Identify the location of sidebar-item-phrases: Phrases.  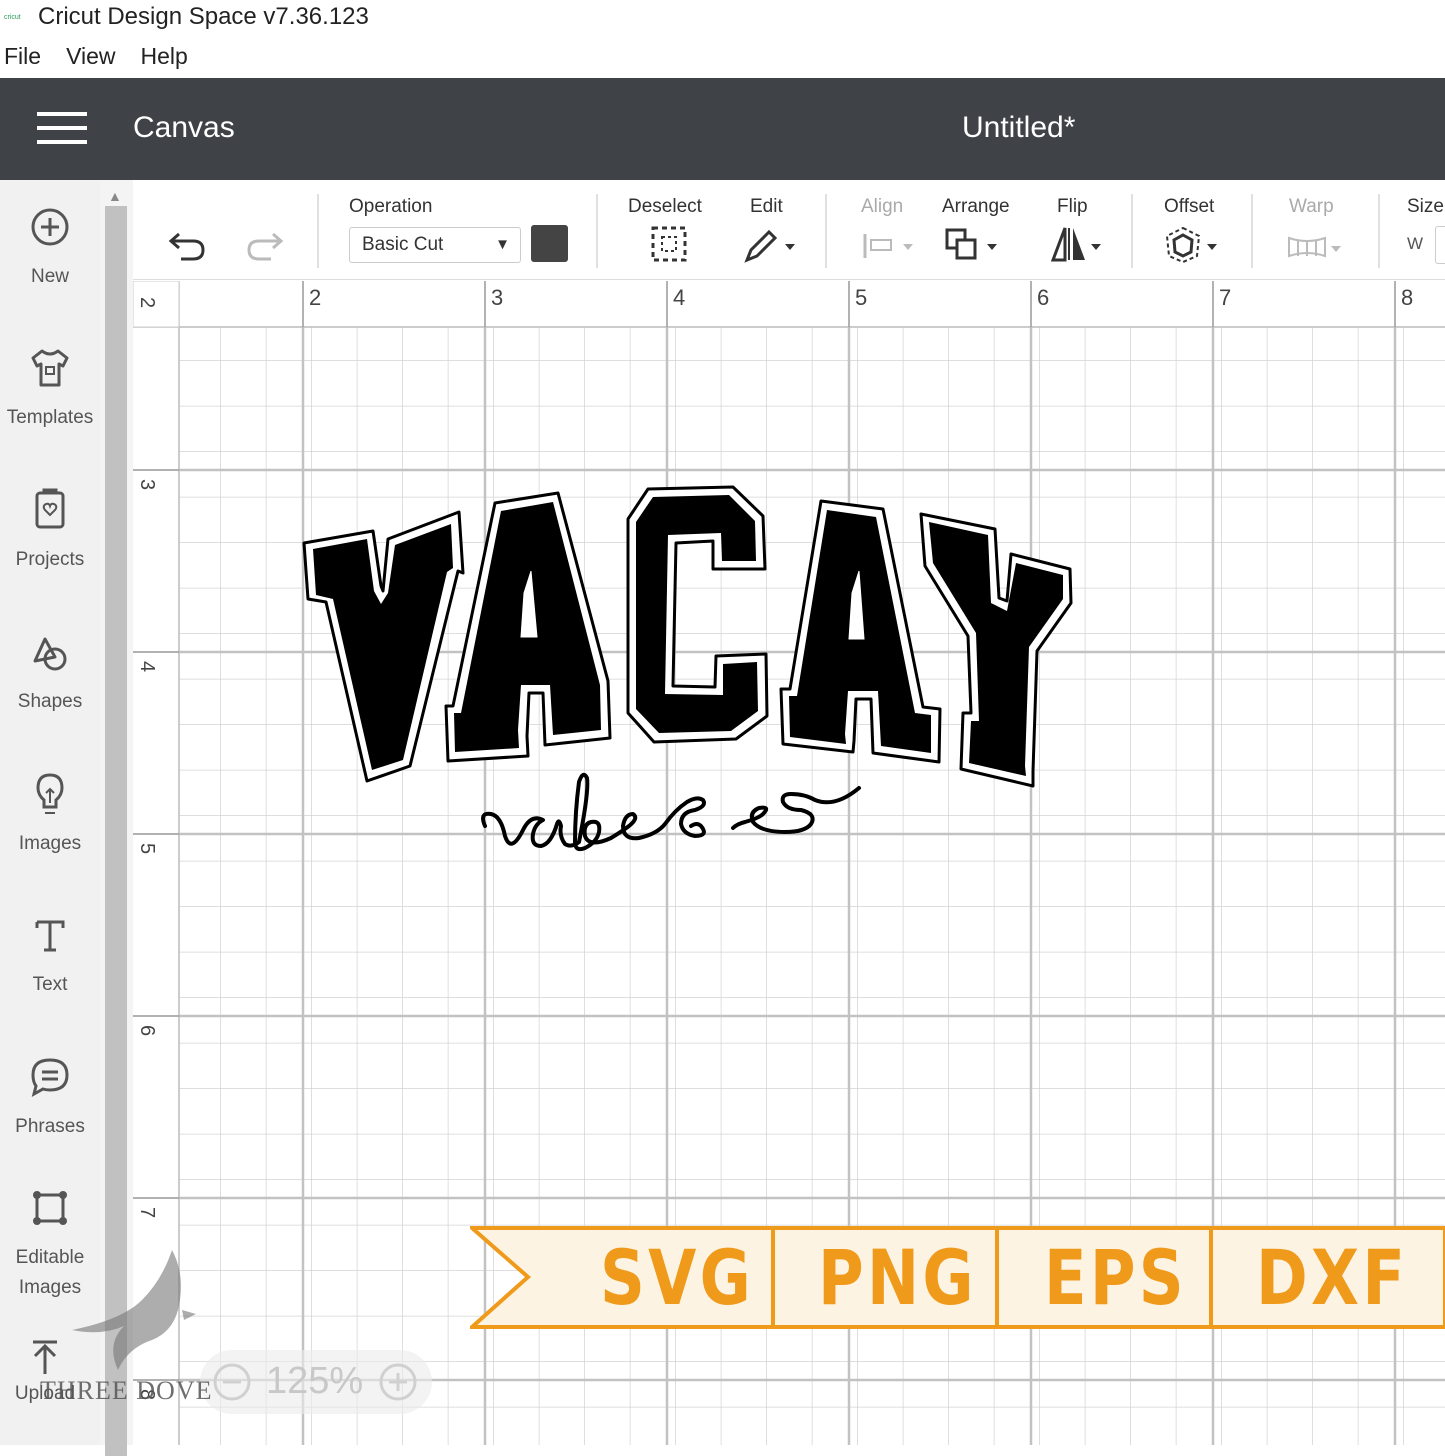
(50, 1097).